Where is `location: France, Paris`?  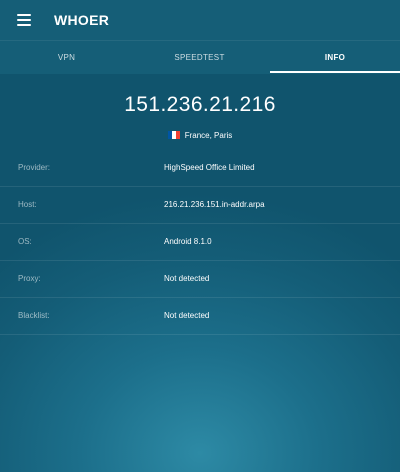
location: France, Paris is located at coordinates (200, 136).